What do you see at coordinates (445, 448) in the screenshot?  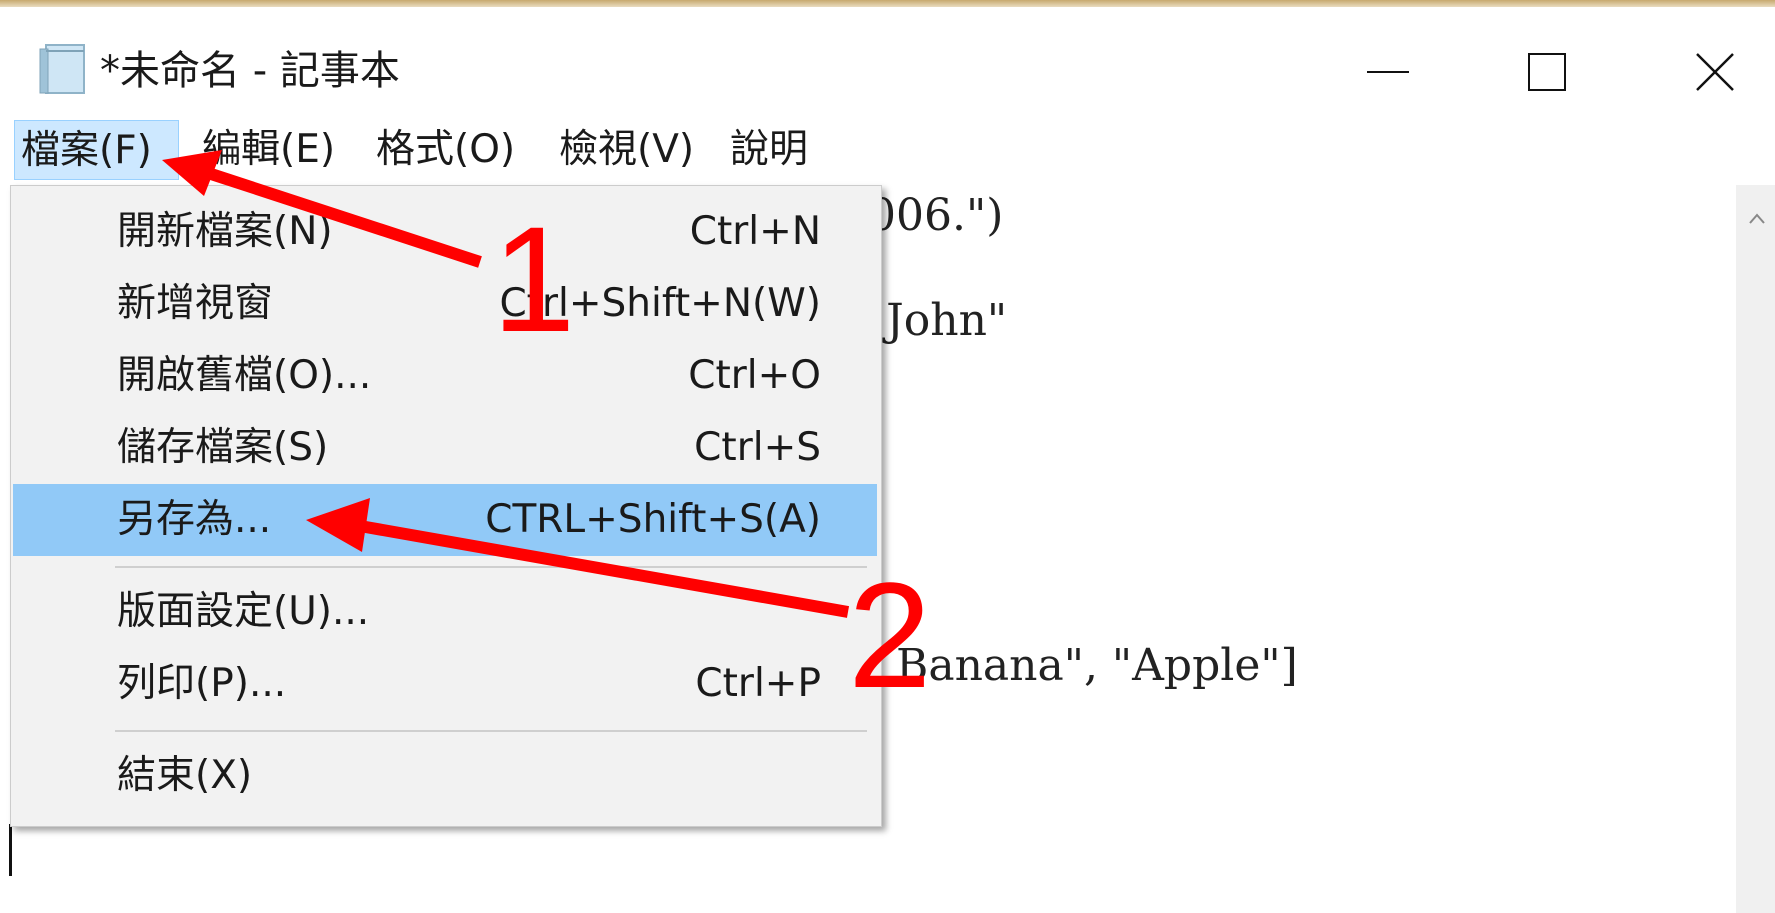 I see `menu-item-save: 儲存檔案(S) Ctrl+S` at bounding box center [445, 448].